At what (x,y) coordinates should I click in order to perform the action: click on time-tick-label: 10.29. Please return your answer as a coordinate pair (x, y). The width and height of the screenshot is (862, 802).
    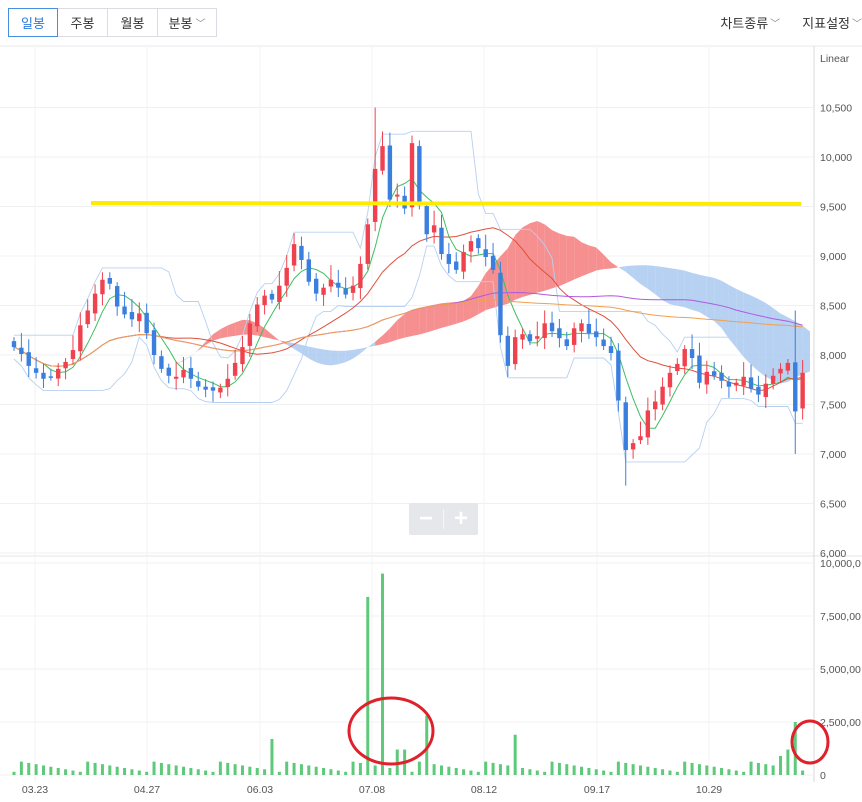
    Looking at the image, I should click on (709, 790).